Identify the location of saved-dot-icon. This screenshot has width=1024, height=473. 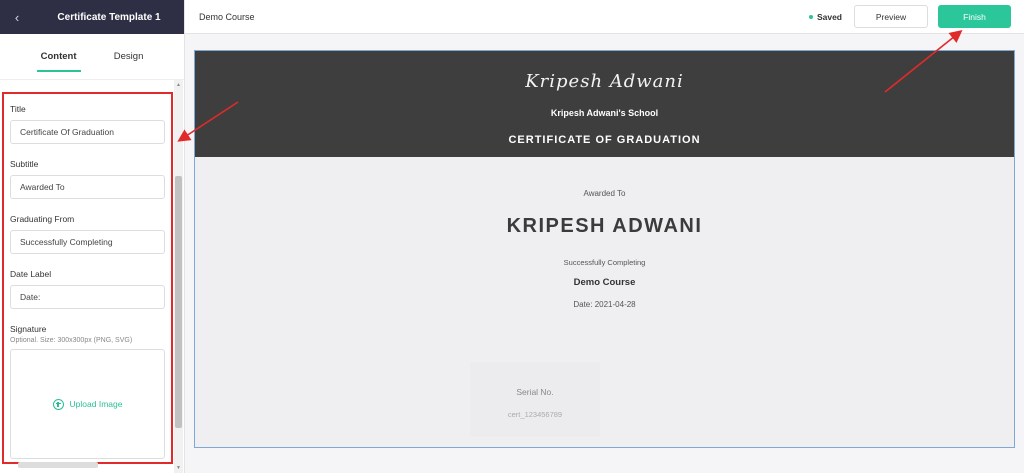
(810, 16).